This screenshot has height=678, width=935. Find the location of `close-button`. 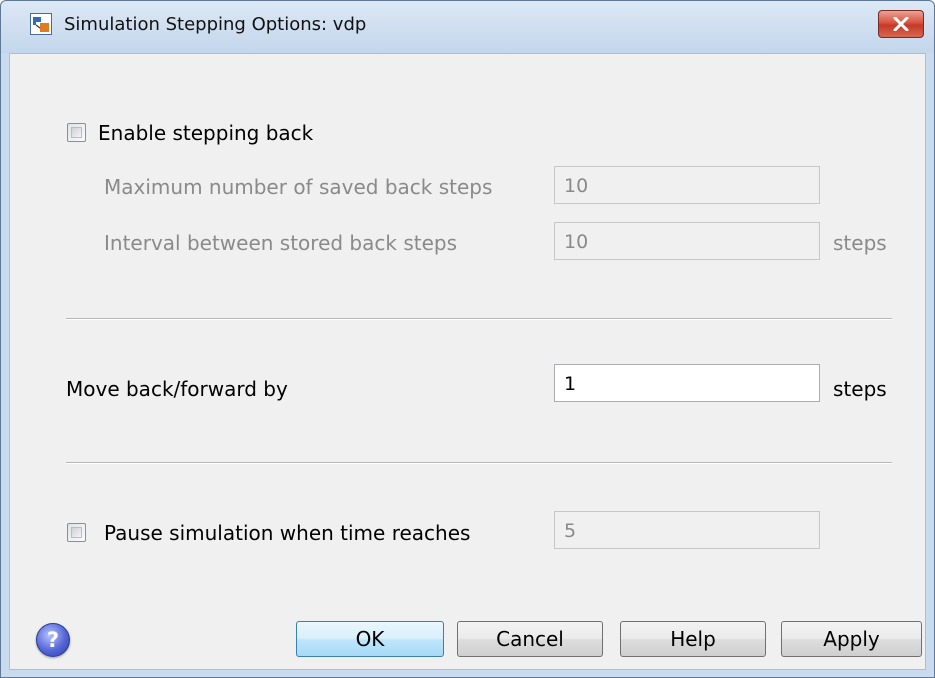

close-button is located at coordinates (901, 24).